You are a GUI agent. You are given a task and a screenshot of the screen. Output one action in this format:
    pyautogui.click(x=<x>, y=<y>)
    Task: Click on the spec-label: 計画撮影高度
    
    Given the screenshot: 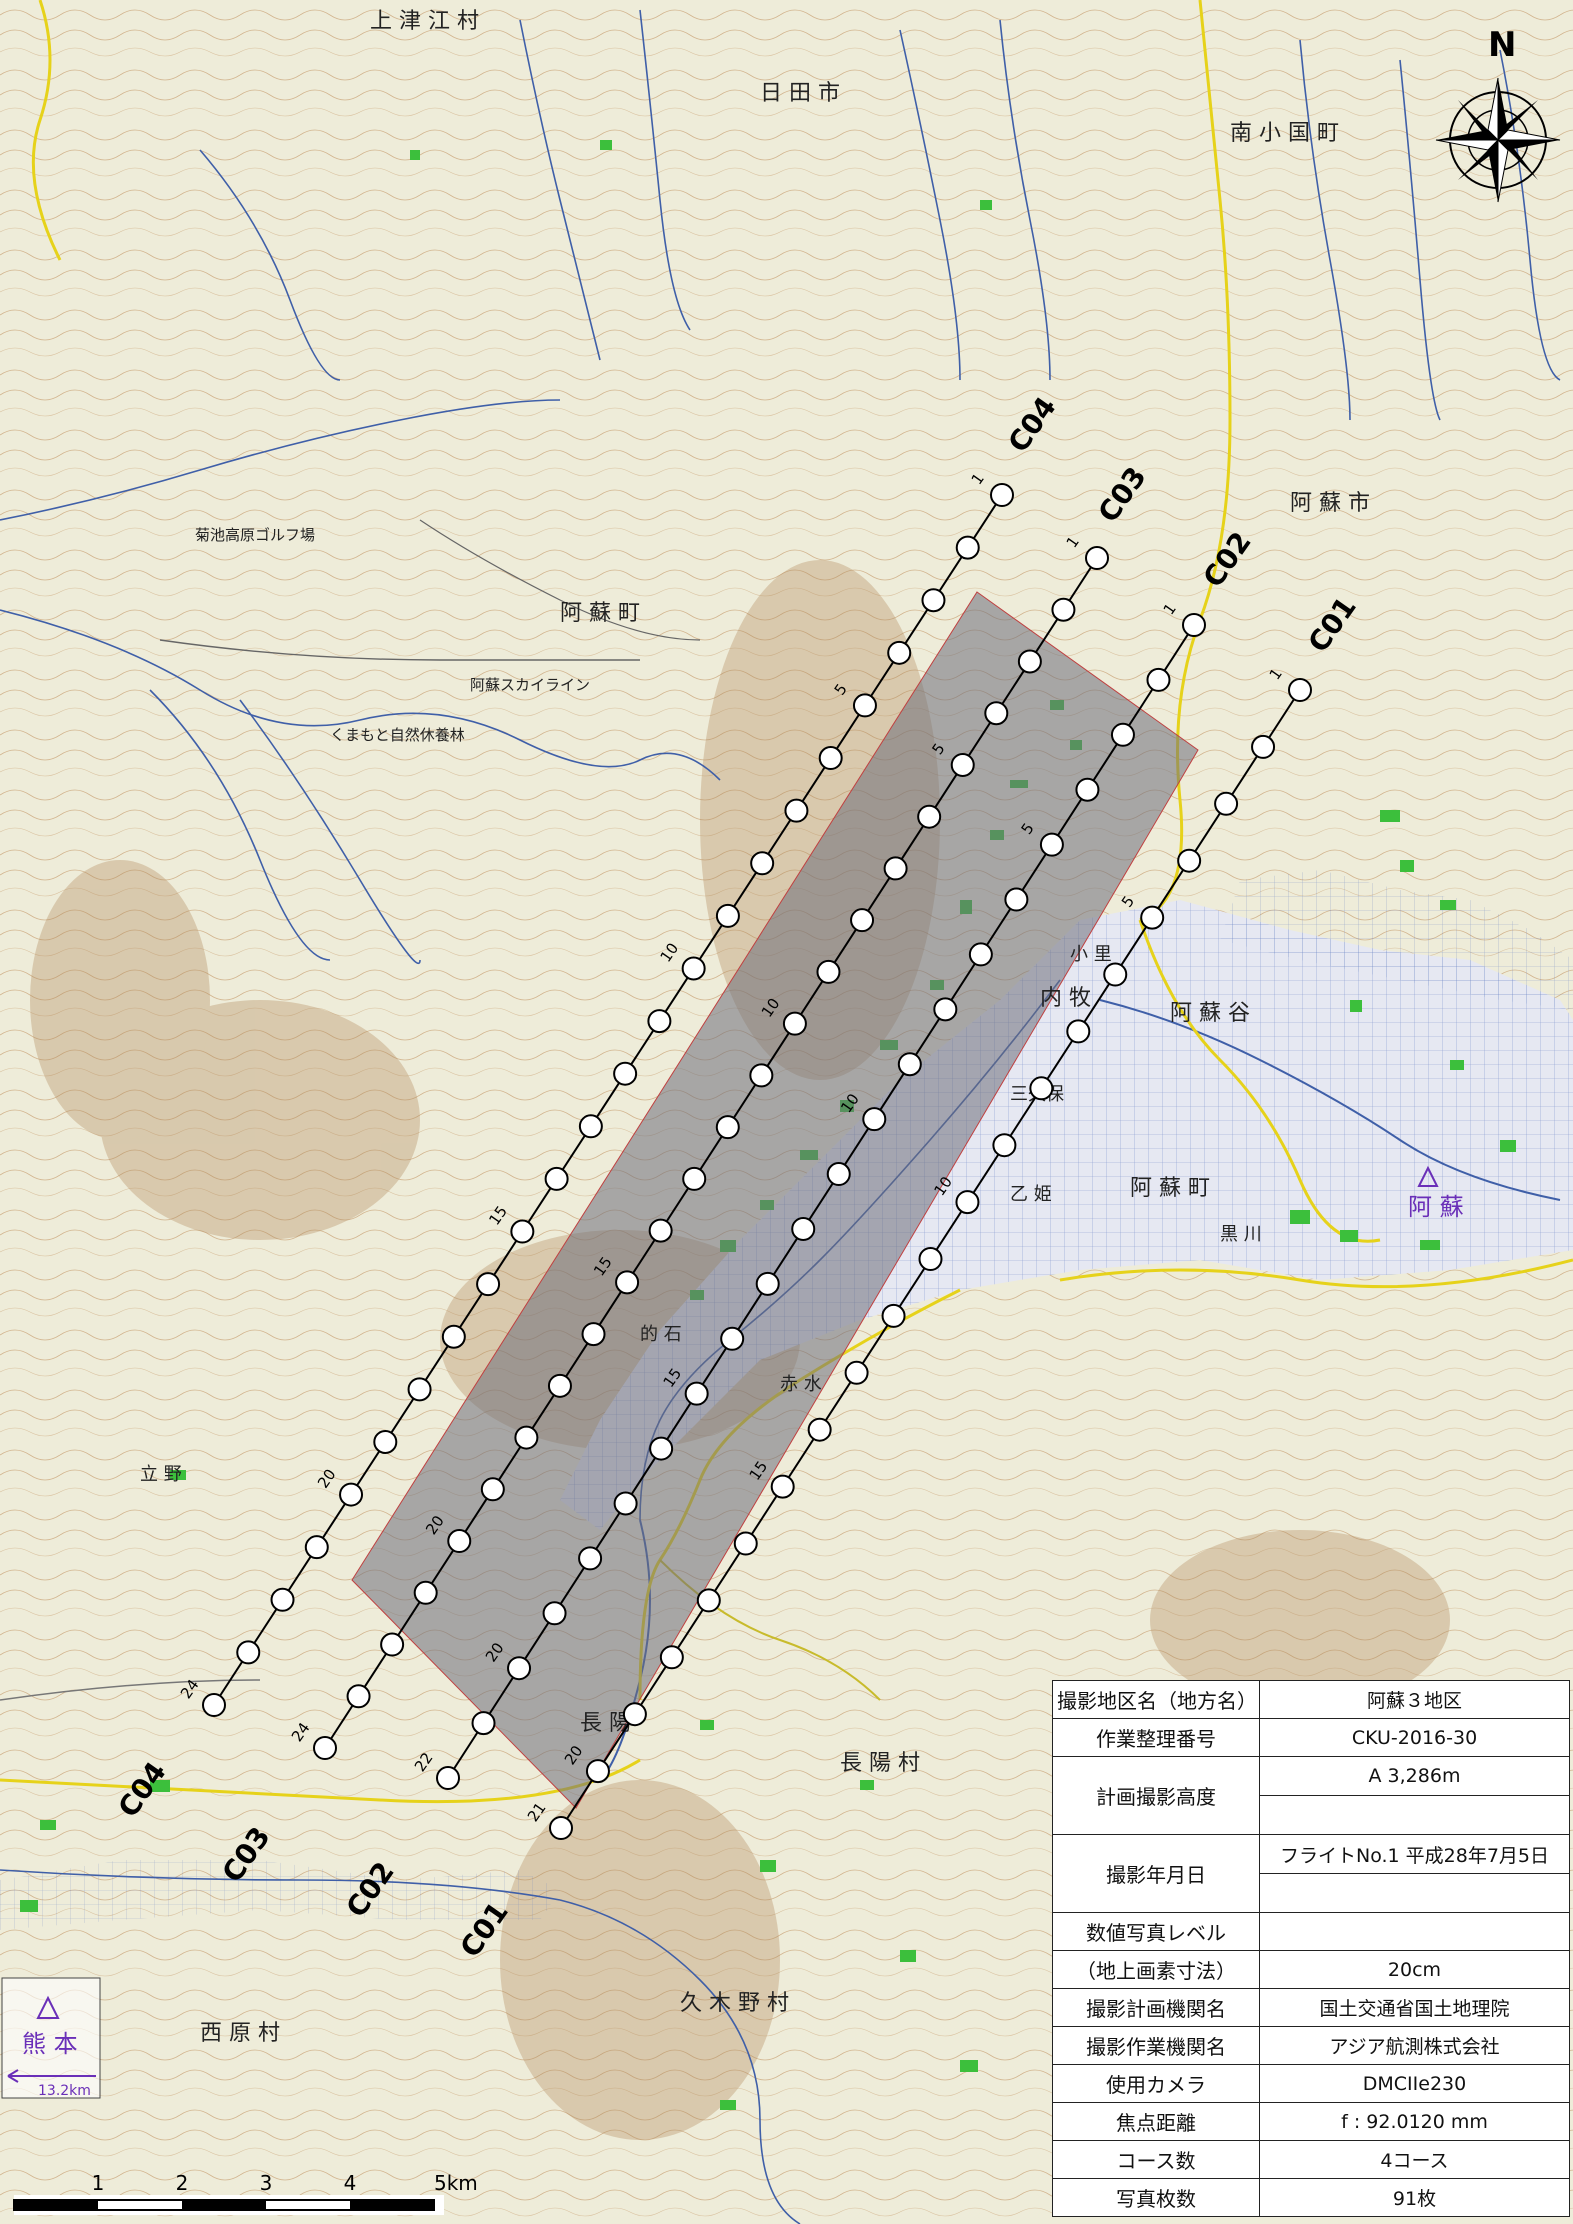 What is the action you would take?
    pyautogui.click(x=1156, y=1795)
    